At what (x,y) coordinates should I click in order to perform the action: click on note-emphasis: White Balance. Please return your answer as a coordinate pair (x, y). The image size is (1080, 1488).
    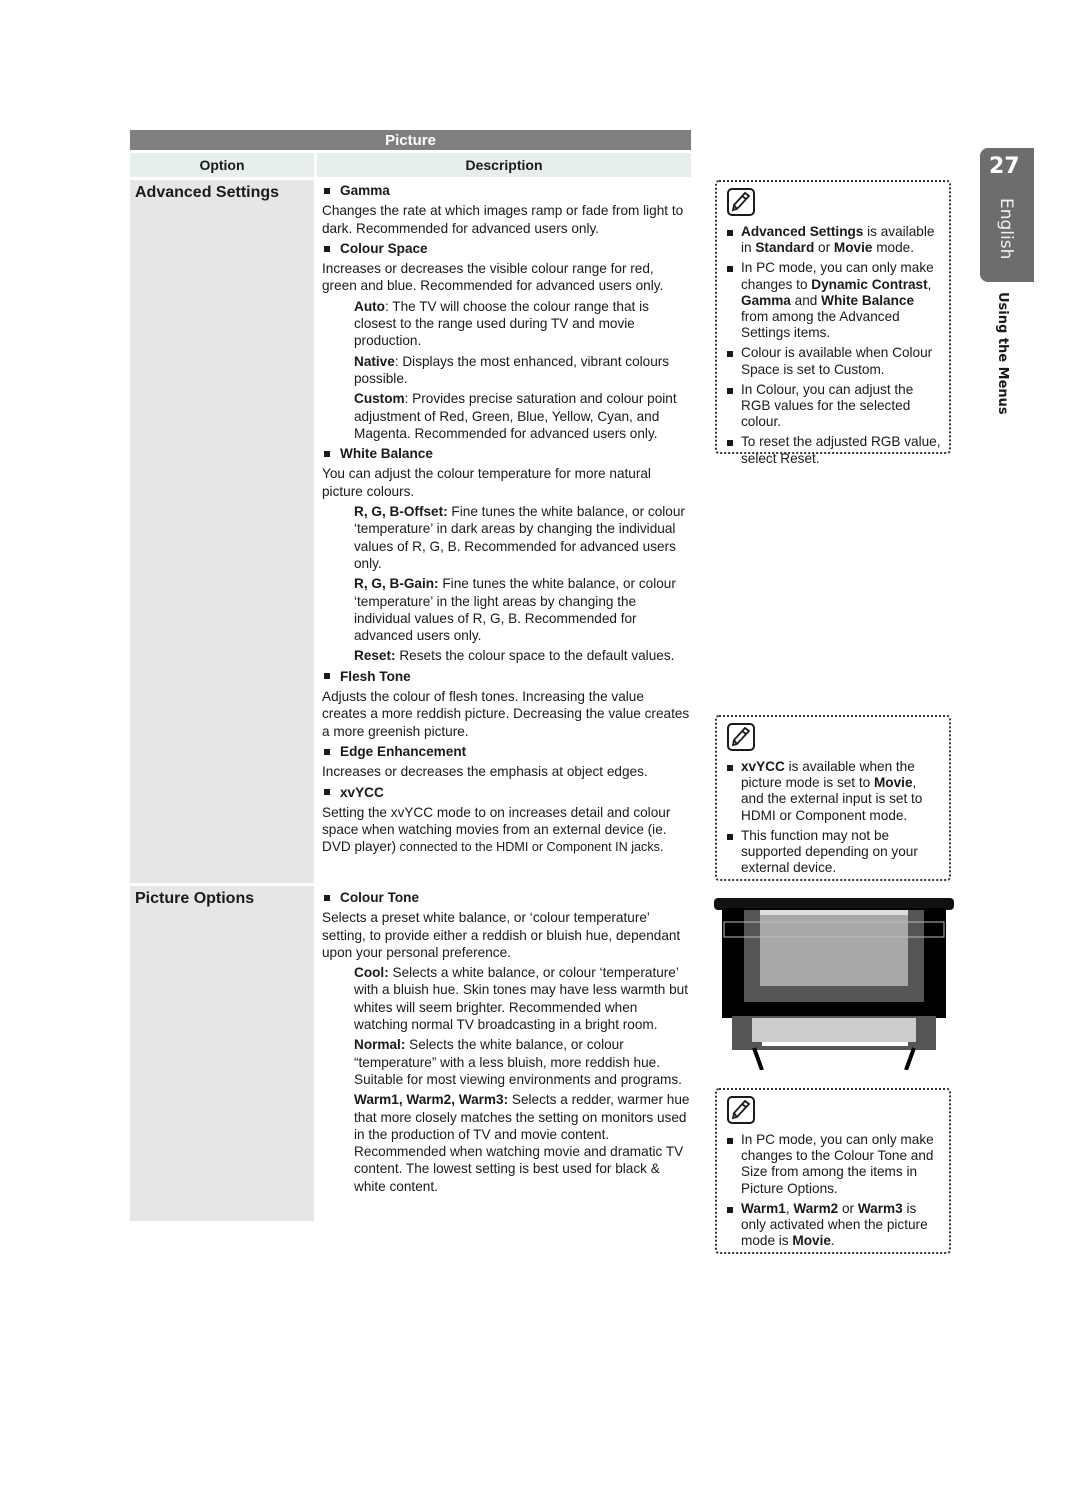
    Looking at the image, I should click on (868, 300).